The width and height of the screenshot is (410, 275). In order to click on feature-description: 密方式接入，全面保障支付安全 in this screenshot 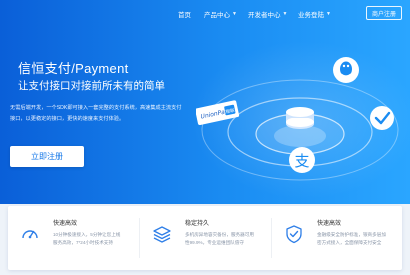, I will do `click(349, 242)`.